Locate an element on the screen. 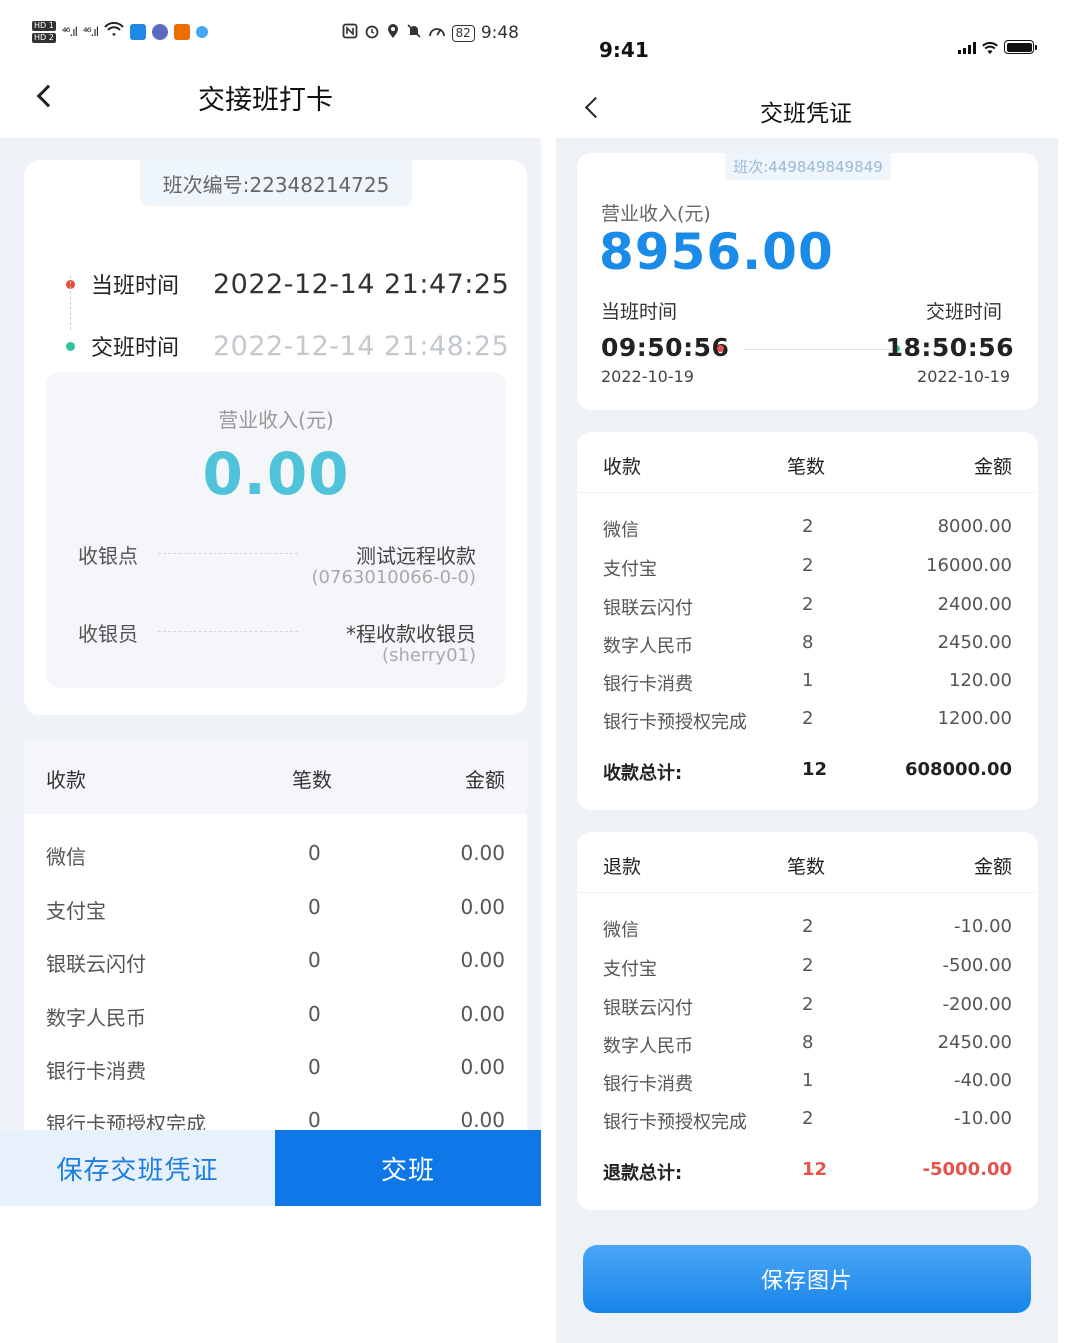  on-duty-date: 2022-10-19 is located at coordinates (647, 376).